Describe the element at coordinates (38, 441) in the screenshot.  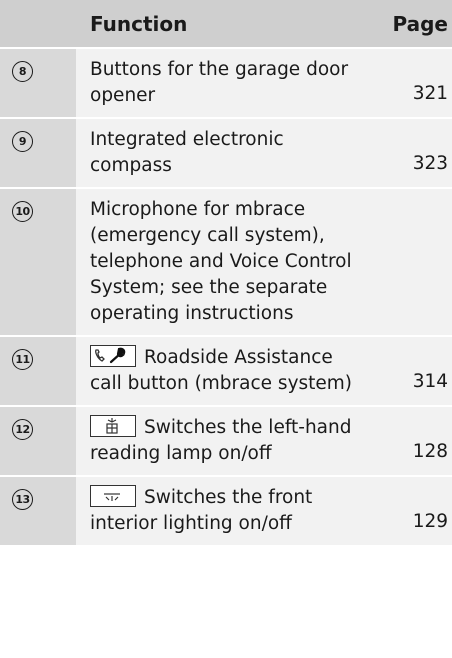
I see `row-number-cell: 12` at that location.